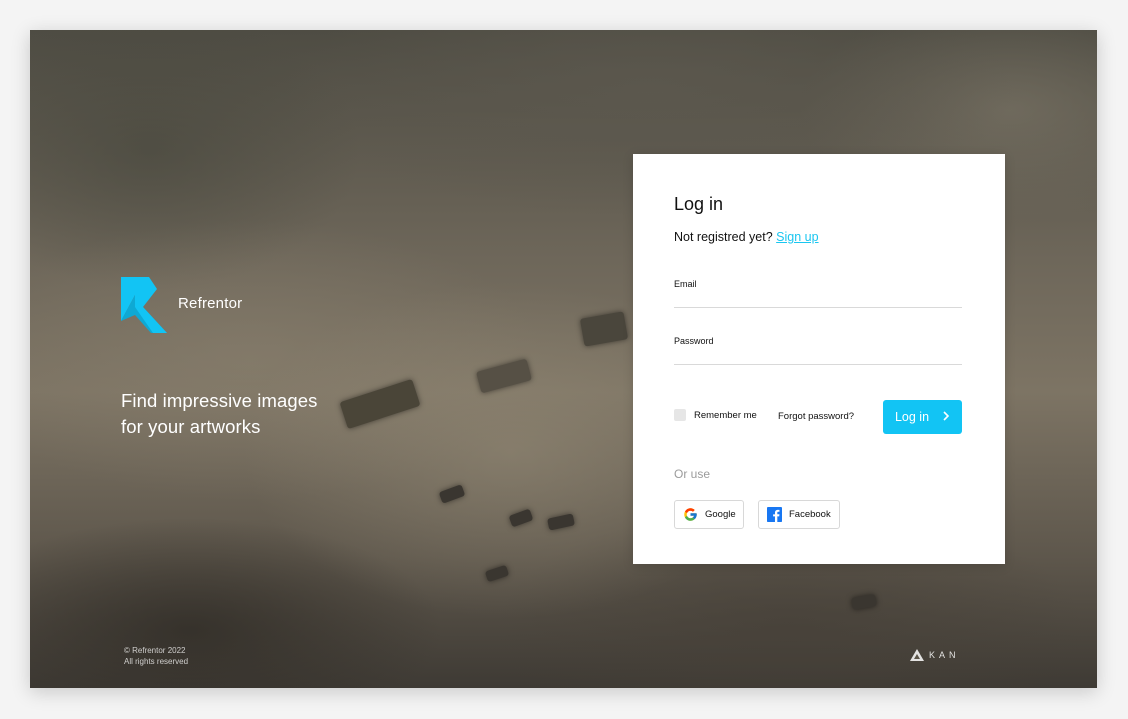 The image size is (1128, 719). Describe the element at coordinates (155, 650) in the screenshot. I see `copyright-text: © Refrentor 2022` at that location.